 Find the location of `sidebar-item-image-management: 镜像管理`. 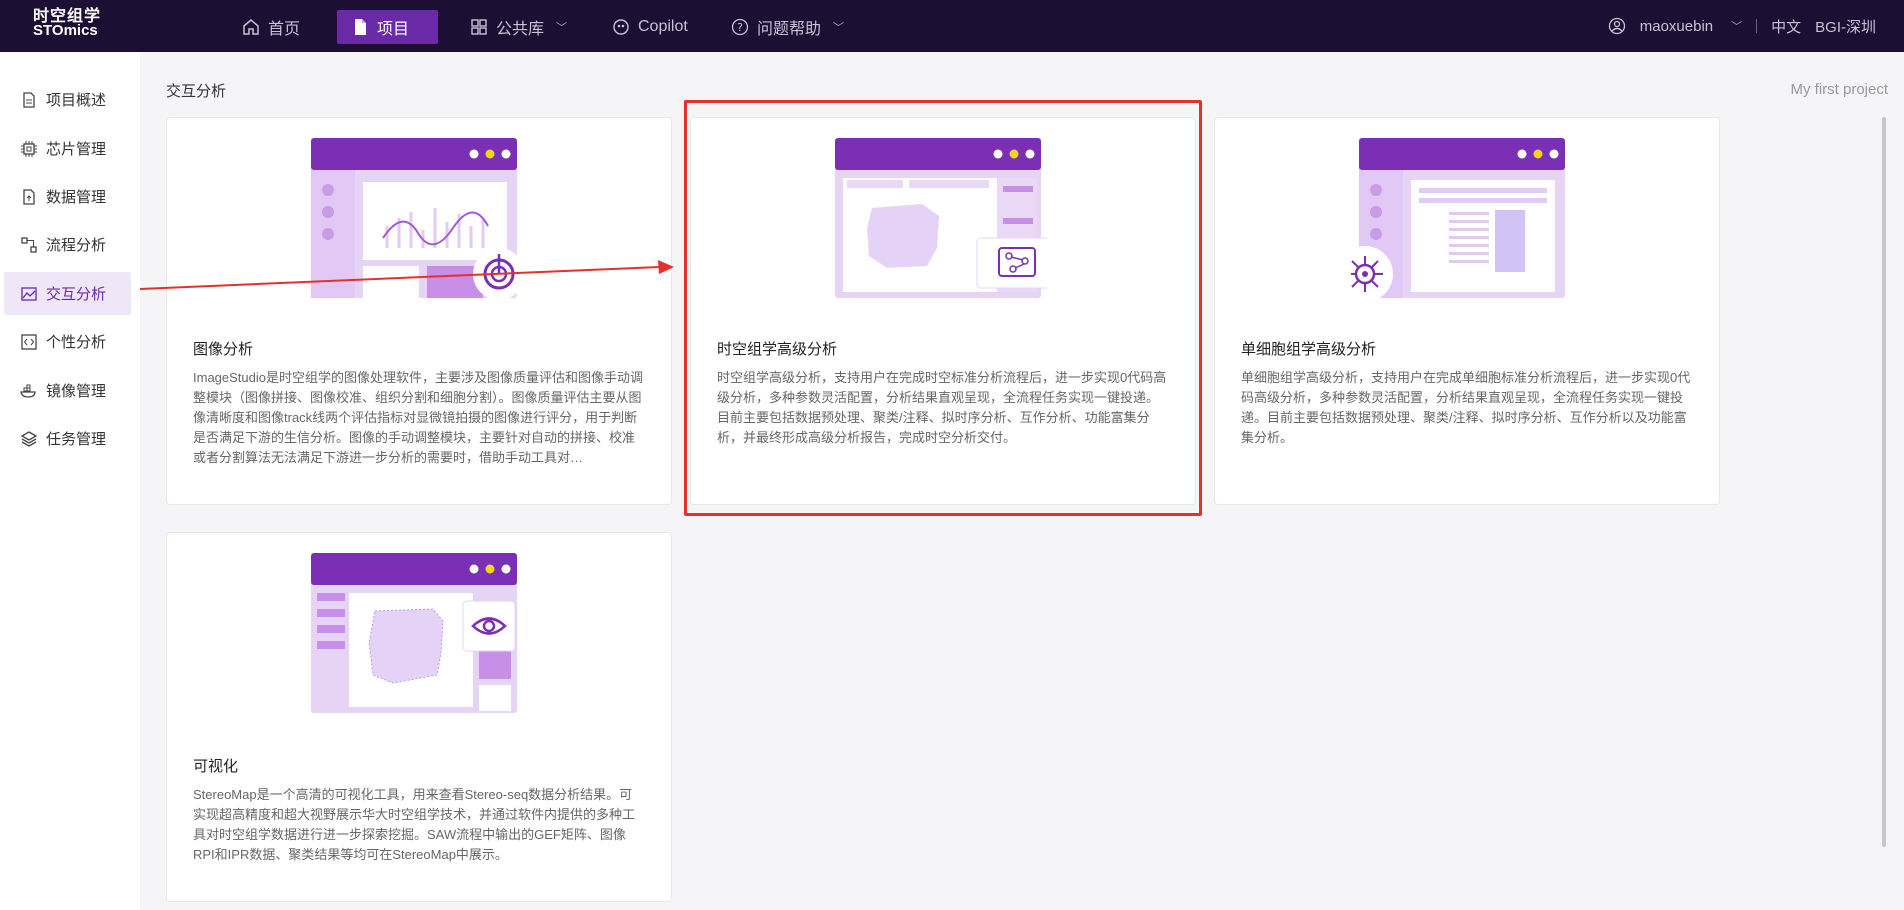

sidebar-item-image-management: 镜像管理 is located at coordinates (67, 390).